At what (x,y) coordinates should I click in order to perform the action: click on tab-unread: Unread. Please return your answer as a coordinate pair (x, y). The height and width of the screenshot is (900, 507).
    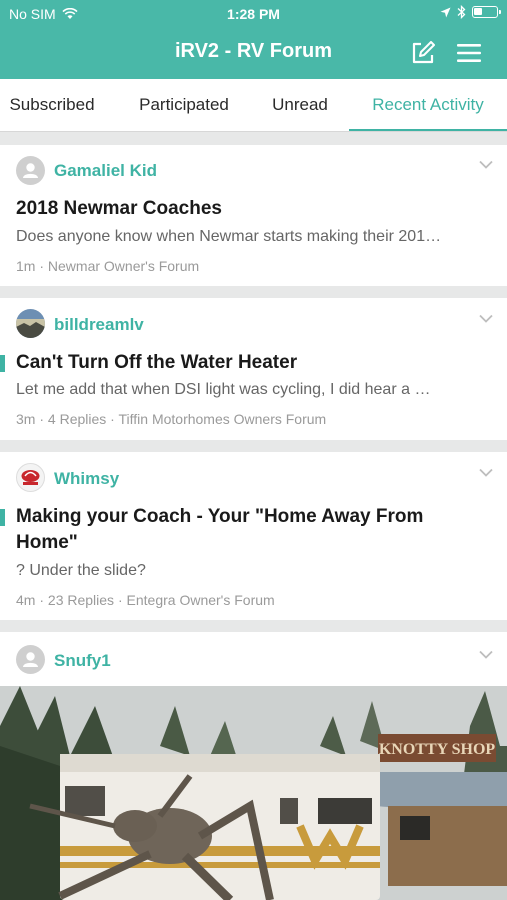
    Looking at the image, I should click on (300, 105).